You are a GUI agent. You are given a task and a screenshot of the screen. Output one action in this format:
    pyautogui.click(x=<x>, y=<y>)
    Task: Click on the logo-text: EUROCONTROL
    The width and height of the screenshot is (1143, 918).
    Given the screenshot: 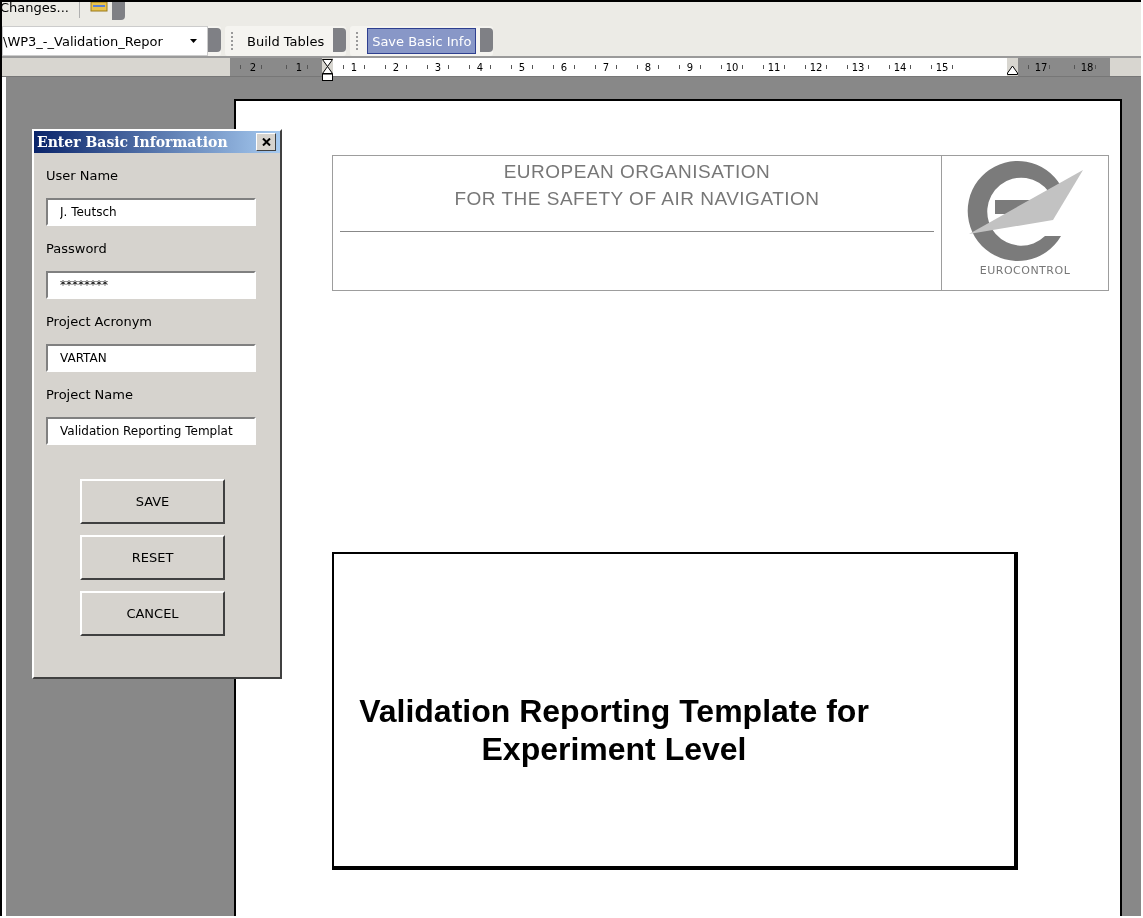 What is the action you would take?
    pyautogui.click(x=1025, y=270)
    